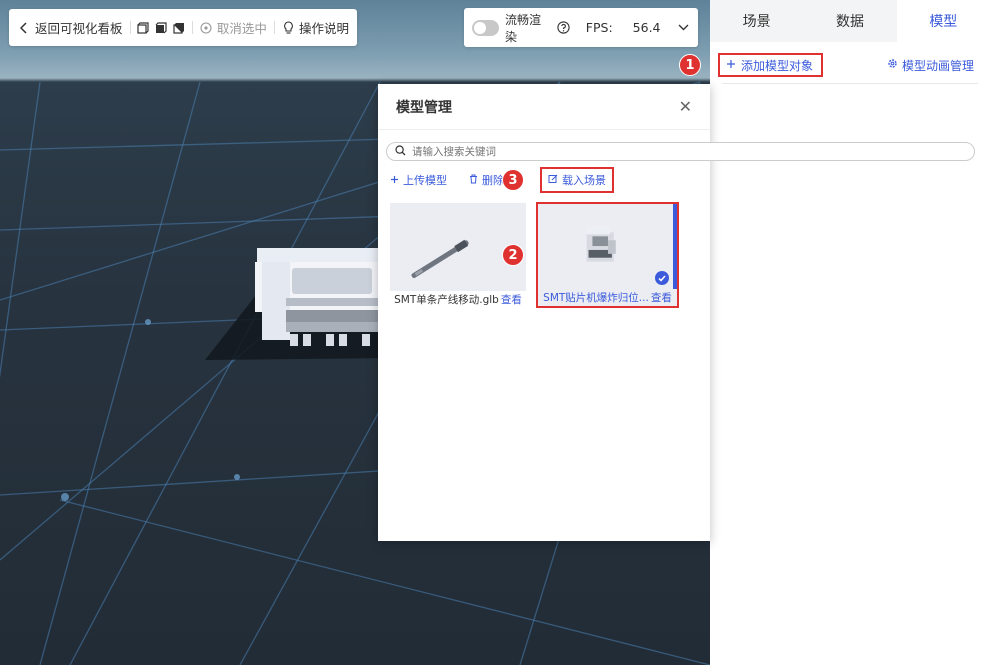  Describe the element at coordinates (79, 28) in the screenshot. I see `back-label: 返回可视化看板` at that location.